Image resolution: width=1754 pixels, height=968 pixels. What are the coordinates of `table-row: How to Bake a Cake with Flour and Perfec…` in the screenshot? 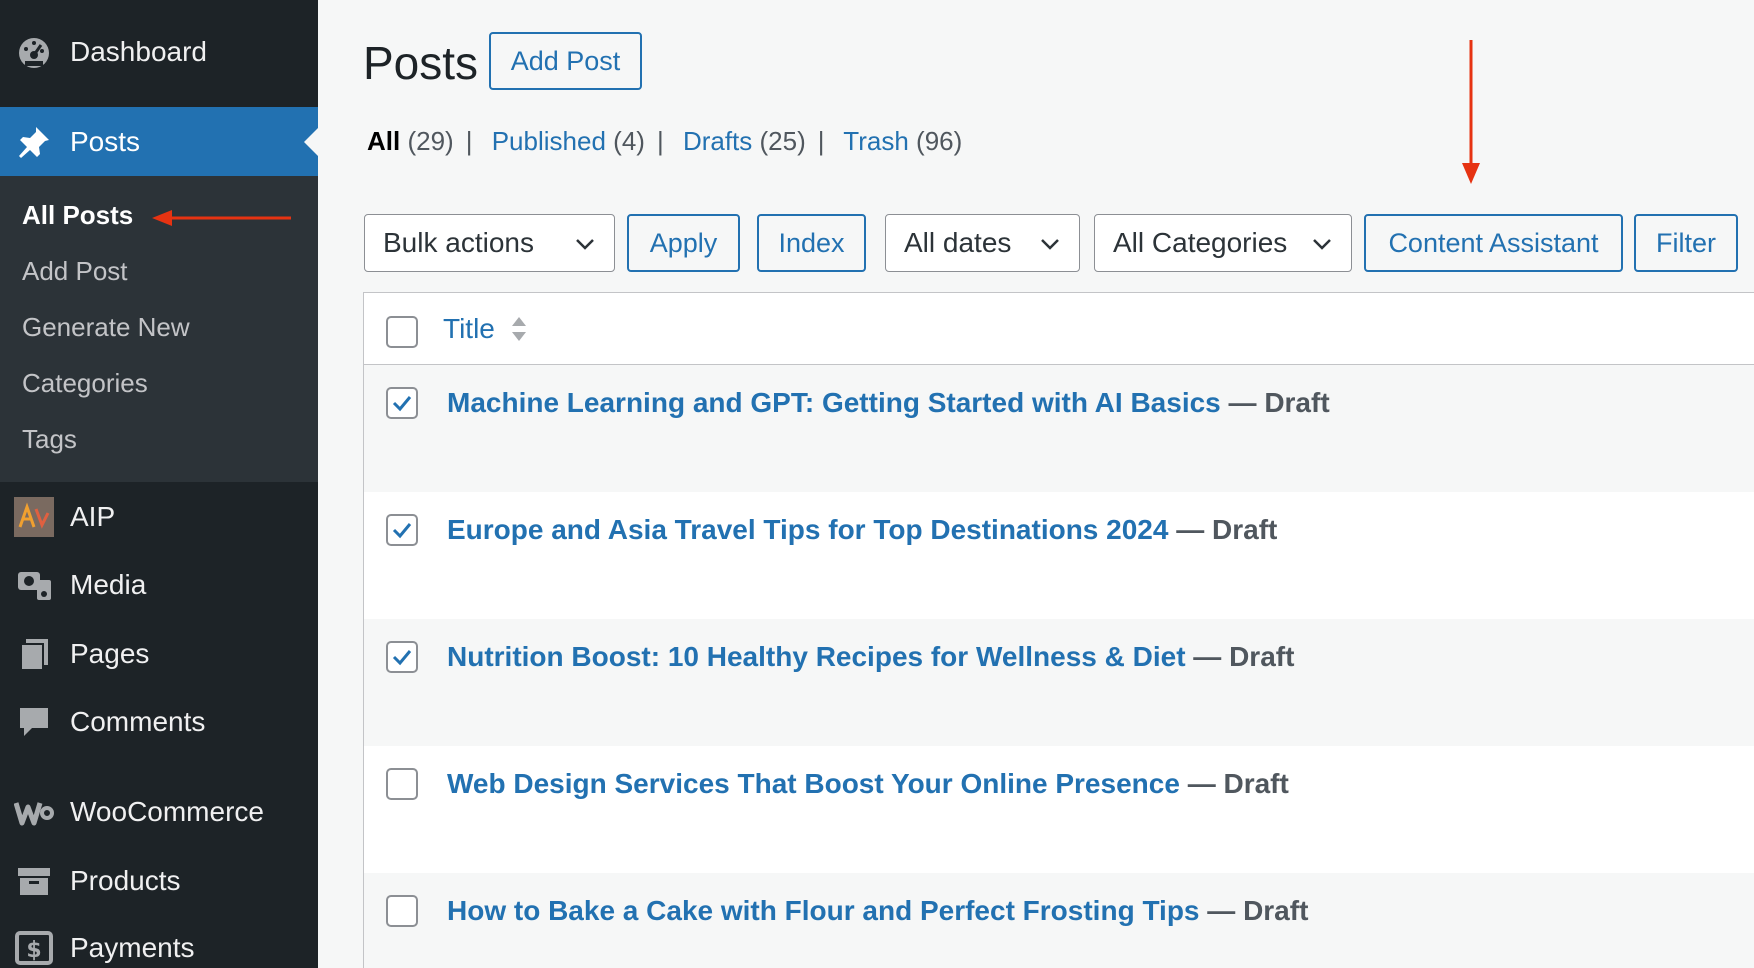 It's located at (1059, 920).